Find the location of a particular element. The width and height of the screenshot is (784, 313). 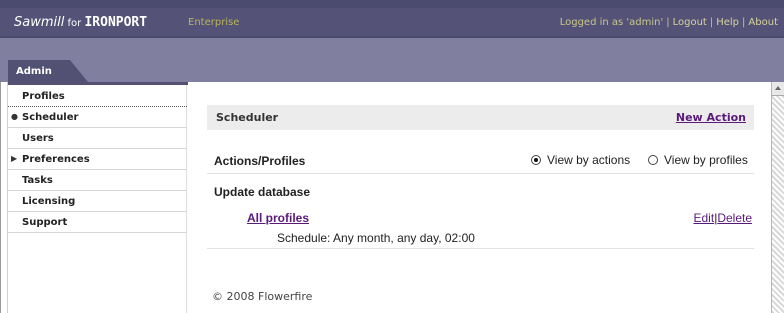

scroll-up-arrow-icon is located at coordinates (778, 89).